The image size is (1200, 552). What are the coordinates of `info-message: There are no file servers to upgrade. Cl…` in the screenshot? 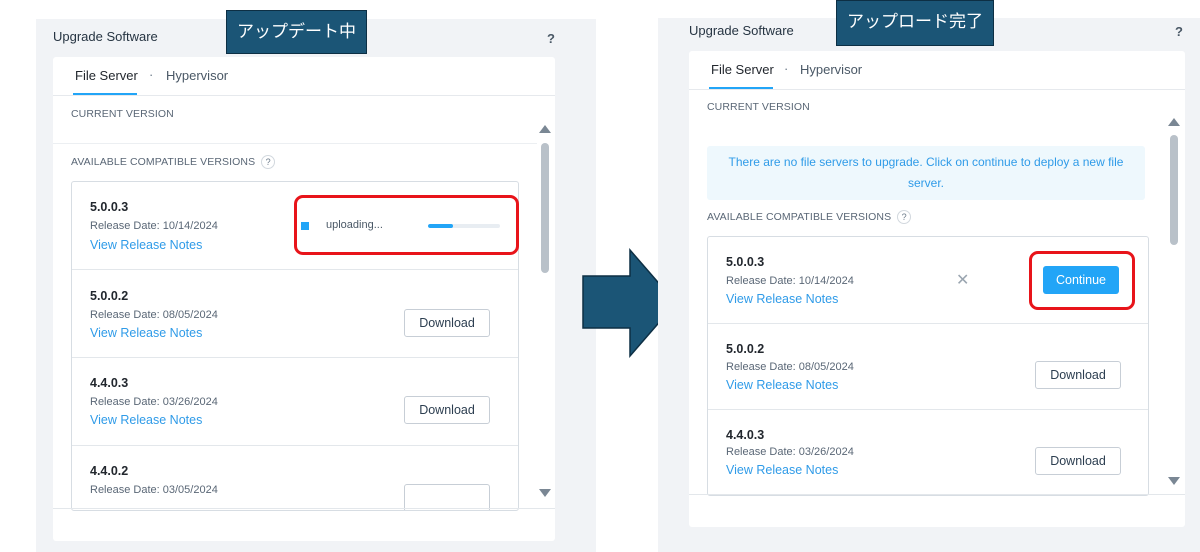 It's located at (926, 173).